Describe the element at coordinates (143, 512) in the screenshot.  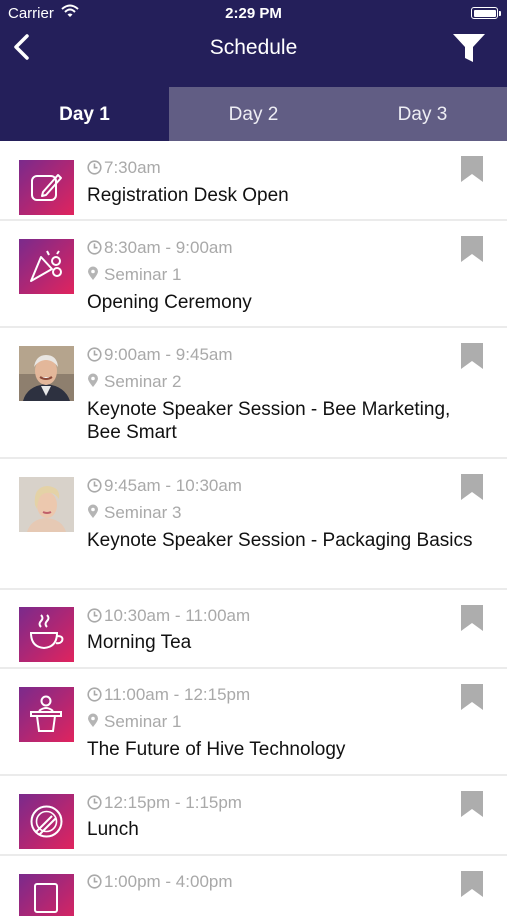
I see `event-location-text: Seminar 3` at that location.